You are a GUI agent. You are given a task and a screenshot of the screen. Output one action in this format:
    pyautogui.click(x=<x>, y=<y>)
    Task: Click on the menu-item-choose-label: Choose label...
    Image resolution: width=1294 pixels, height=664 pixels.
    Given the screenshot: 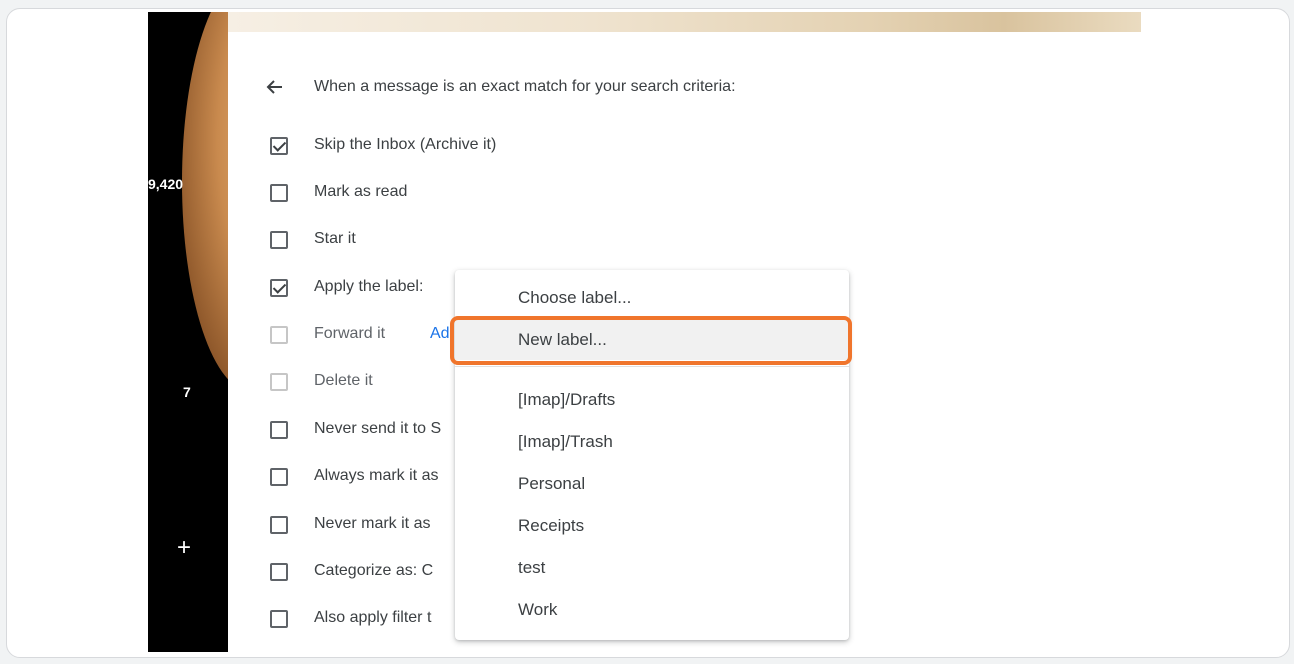 What is the action you would take?
    pyautogui.click(x=652, y=298)
    